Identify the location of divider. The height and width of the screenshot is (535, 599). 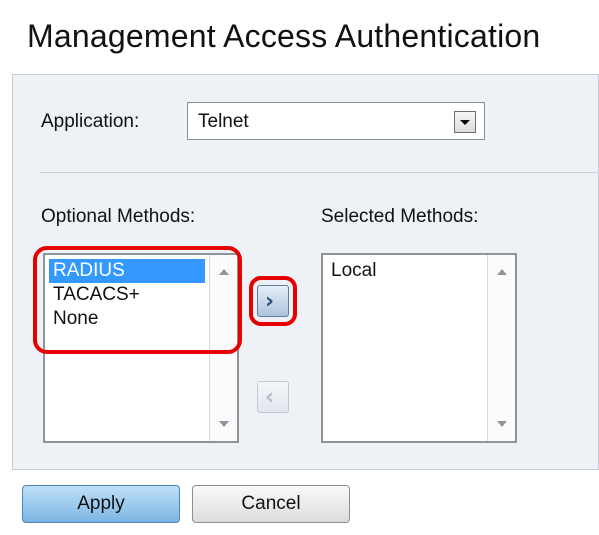
(319, 172).